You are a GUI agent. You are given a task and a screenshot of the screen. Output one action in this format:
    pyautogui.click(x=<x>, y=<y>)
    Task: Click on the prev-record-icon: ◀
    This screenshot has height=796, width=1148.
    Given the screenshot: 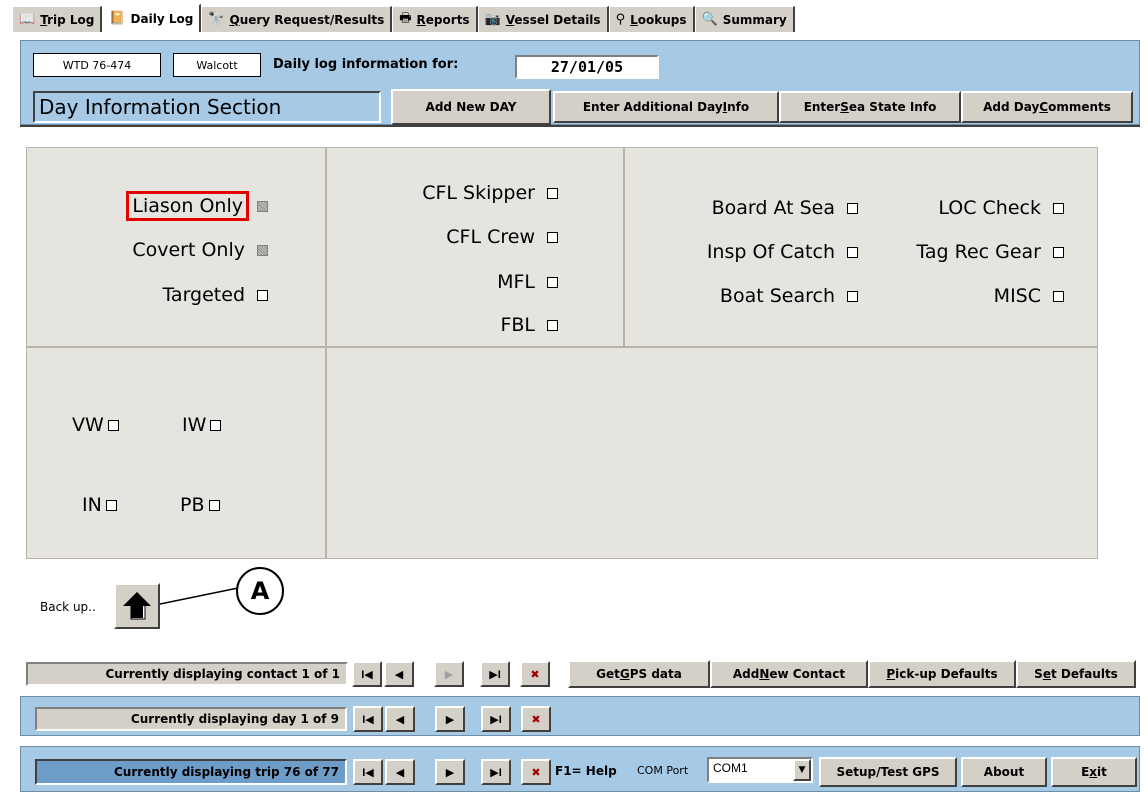 What is the action you would take?
    pyautogui.click(x=399, y=674)
    